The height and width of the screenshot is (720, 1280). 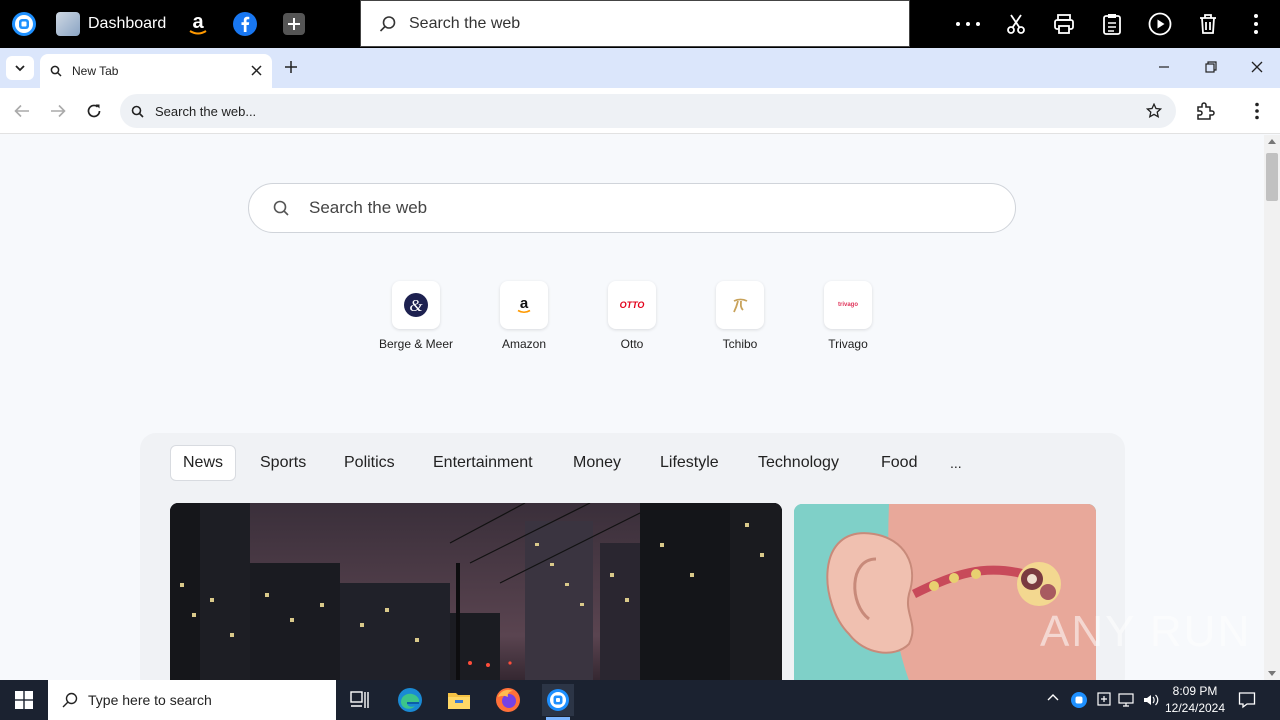 I want to click on forward-button, so click(x=58, y=111).